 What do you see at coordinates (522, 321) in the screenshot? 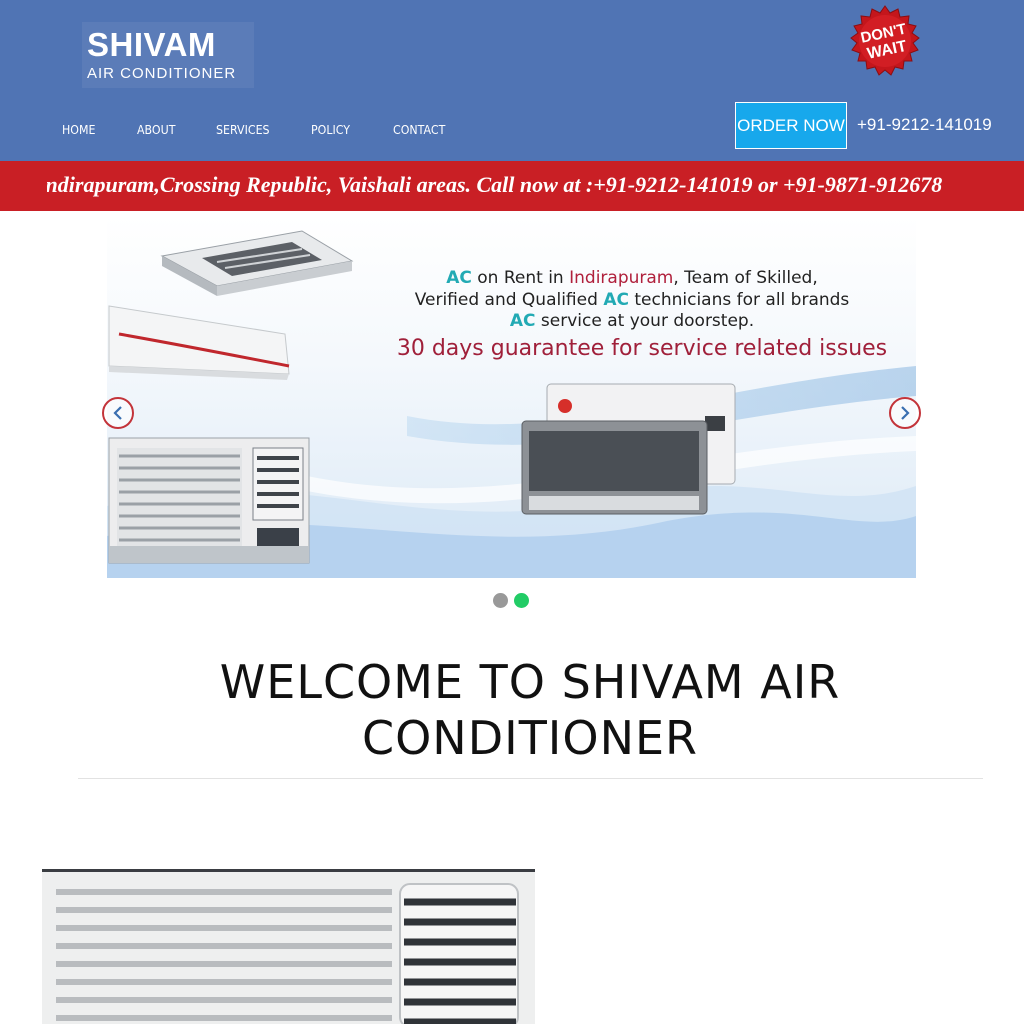
I see `caption-ac-3: AC` at bounding box center [522, 321].